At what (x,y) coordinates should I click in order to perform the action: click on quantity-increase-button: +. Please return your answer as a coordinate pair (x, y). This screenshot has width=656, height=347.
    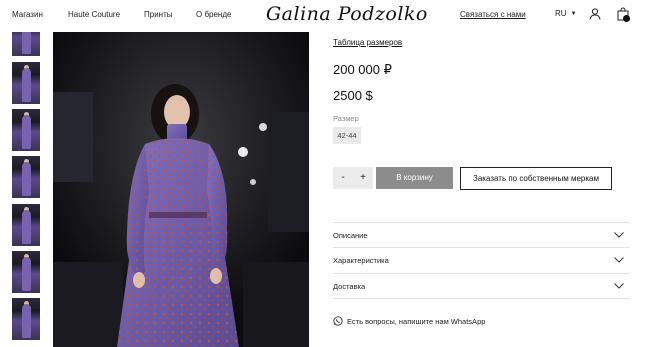
    Looking at the image, I should click on (363, 178).